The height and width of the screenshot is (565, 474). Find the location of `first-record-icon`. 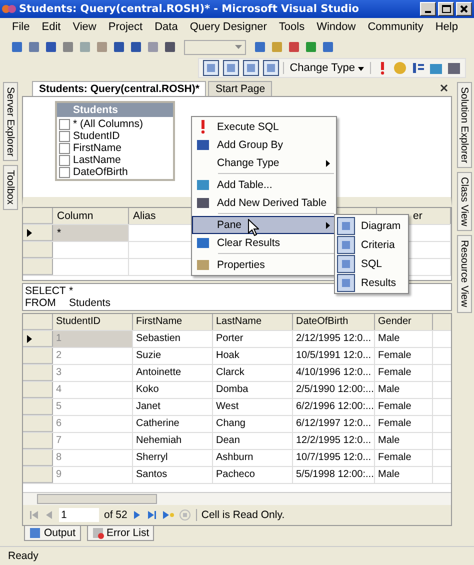

first-record-icon is located at coordinates (34, 515).